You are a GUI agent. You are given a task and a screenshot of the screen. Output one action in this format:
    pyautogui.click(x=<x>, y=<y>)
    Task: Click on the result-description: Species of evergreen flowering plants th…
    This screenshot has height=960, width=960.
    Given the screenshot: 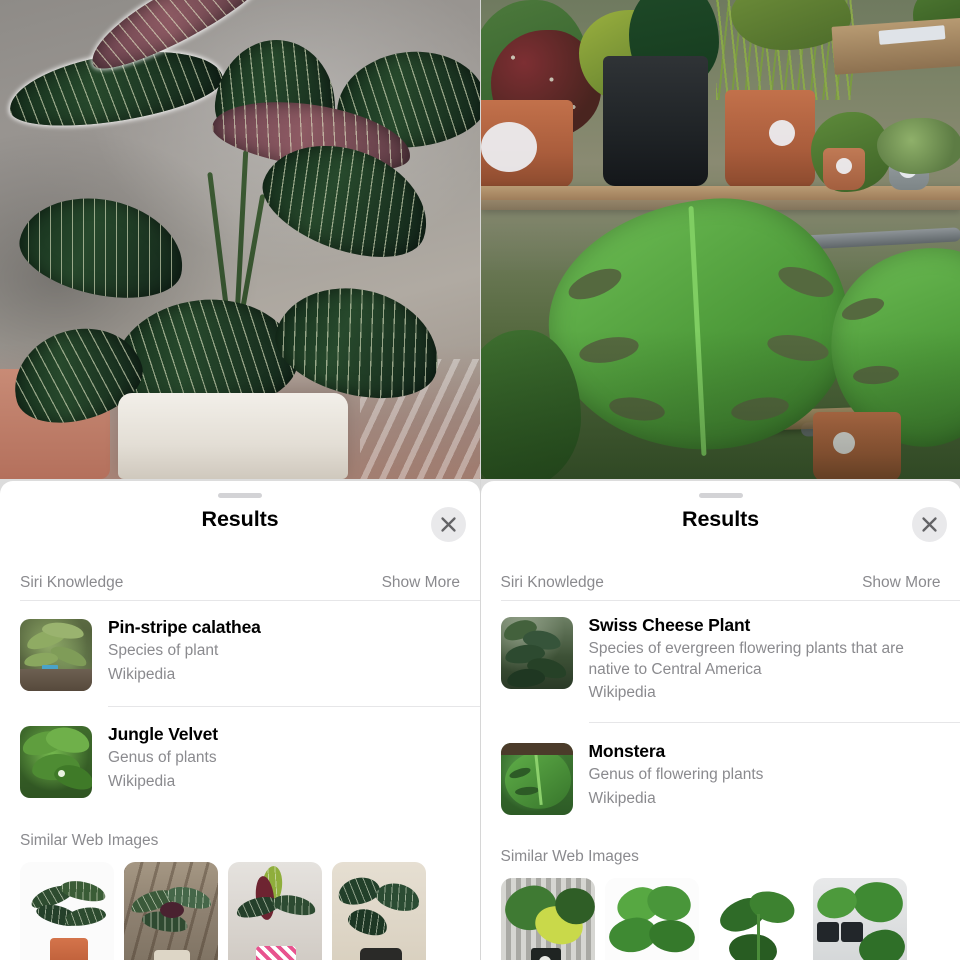 What is the action you would take?
    pyautogui.click(x=746, y=659)
    